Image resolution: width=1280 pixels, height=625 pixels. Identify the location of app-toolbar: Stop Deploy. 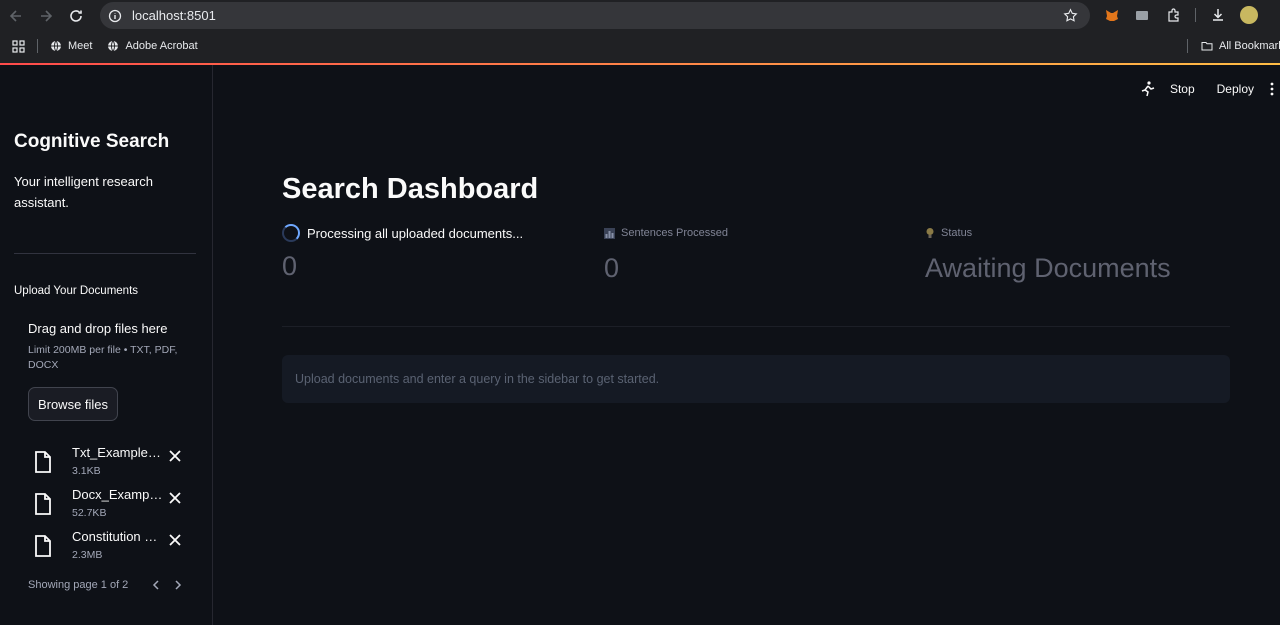
(1209, 89).